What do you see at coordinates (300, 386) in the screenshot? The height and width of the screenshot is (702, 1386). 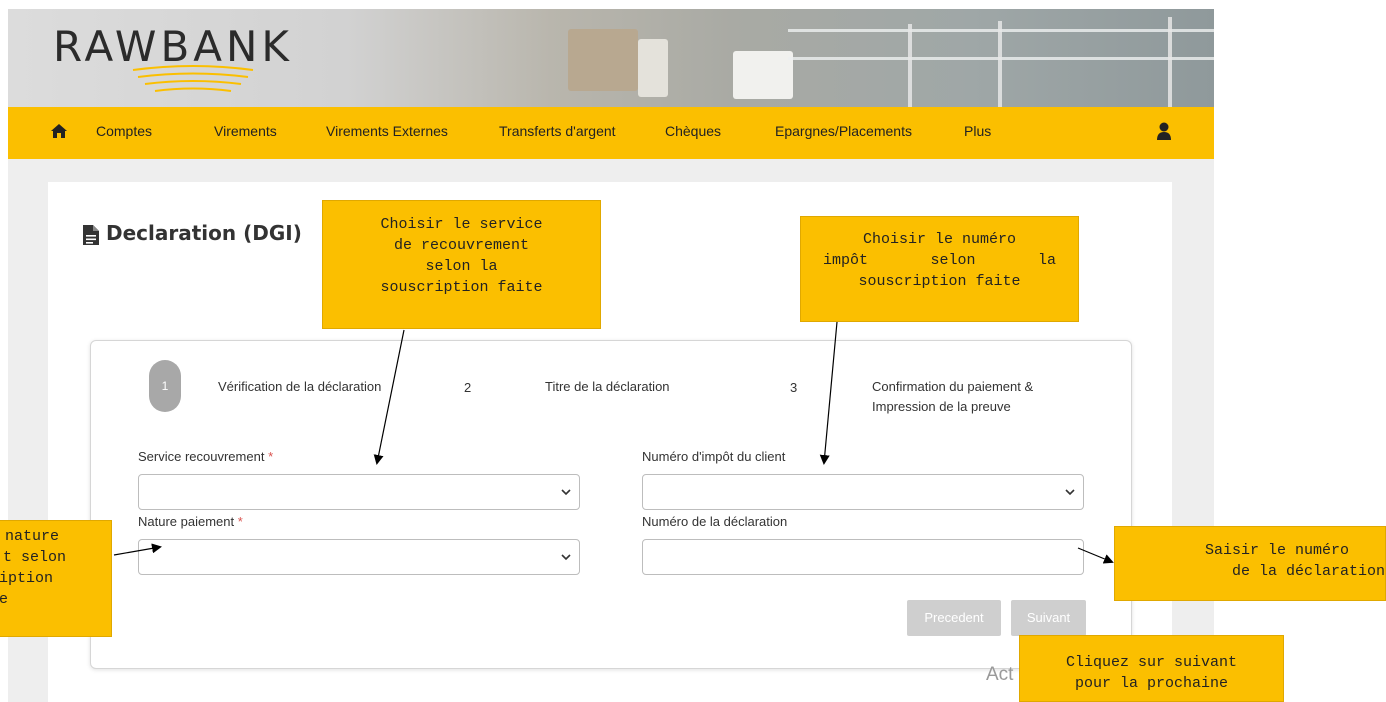 I see `step-1-label: Vérification de la déclaration` at bounding box center [300, 386].